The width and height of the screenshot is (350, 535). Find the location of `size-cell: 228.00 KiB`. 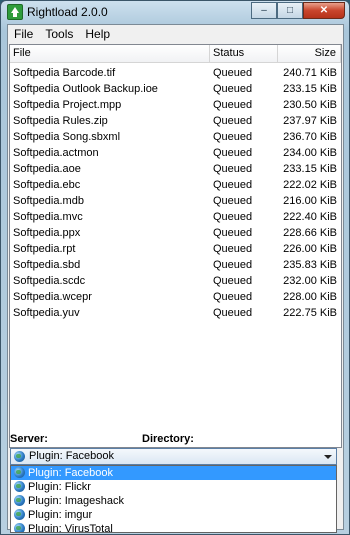

size-cell: 228.00 KiB is located at coordinates (310, 297).